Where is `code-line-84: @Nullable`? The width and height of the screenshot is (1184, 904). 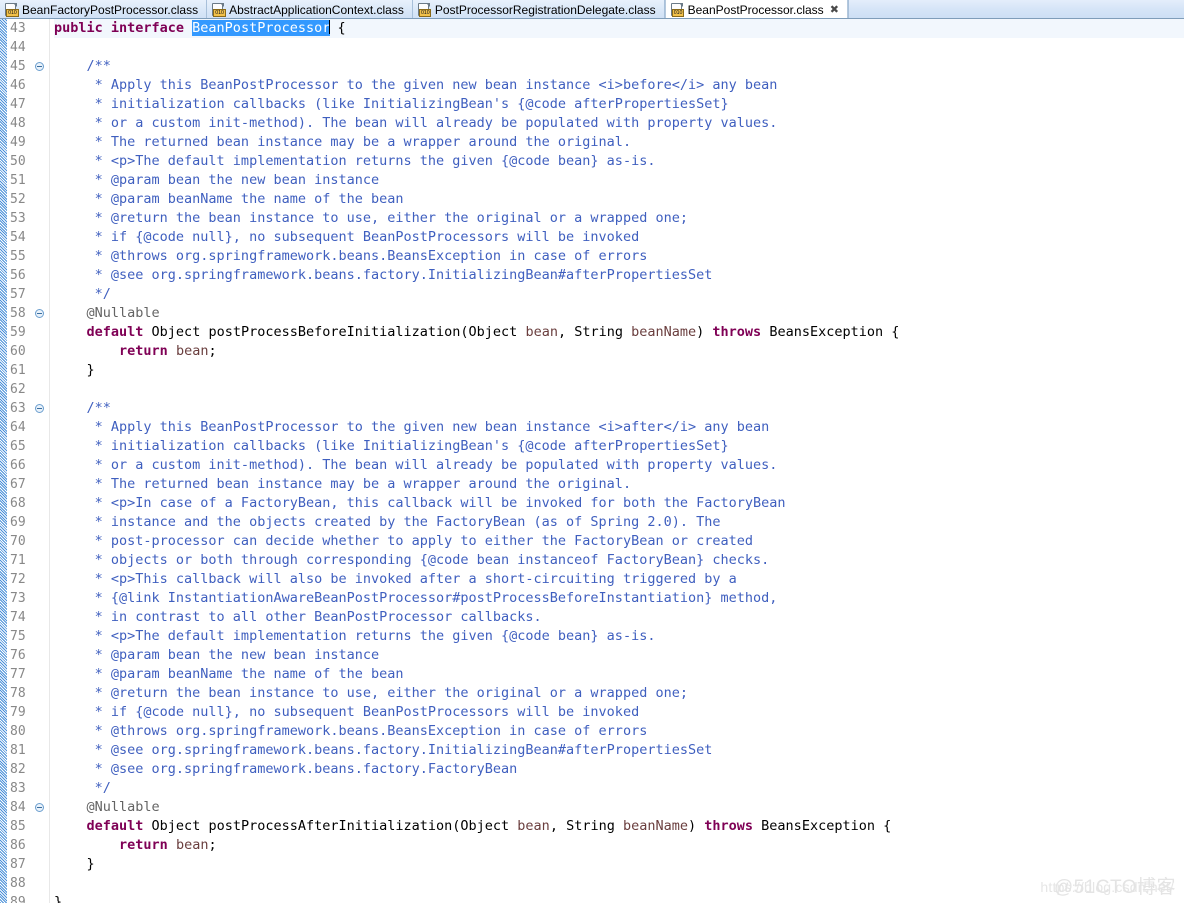 code-line-84: @Nullable is located at coordinates (619, 807).